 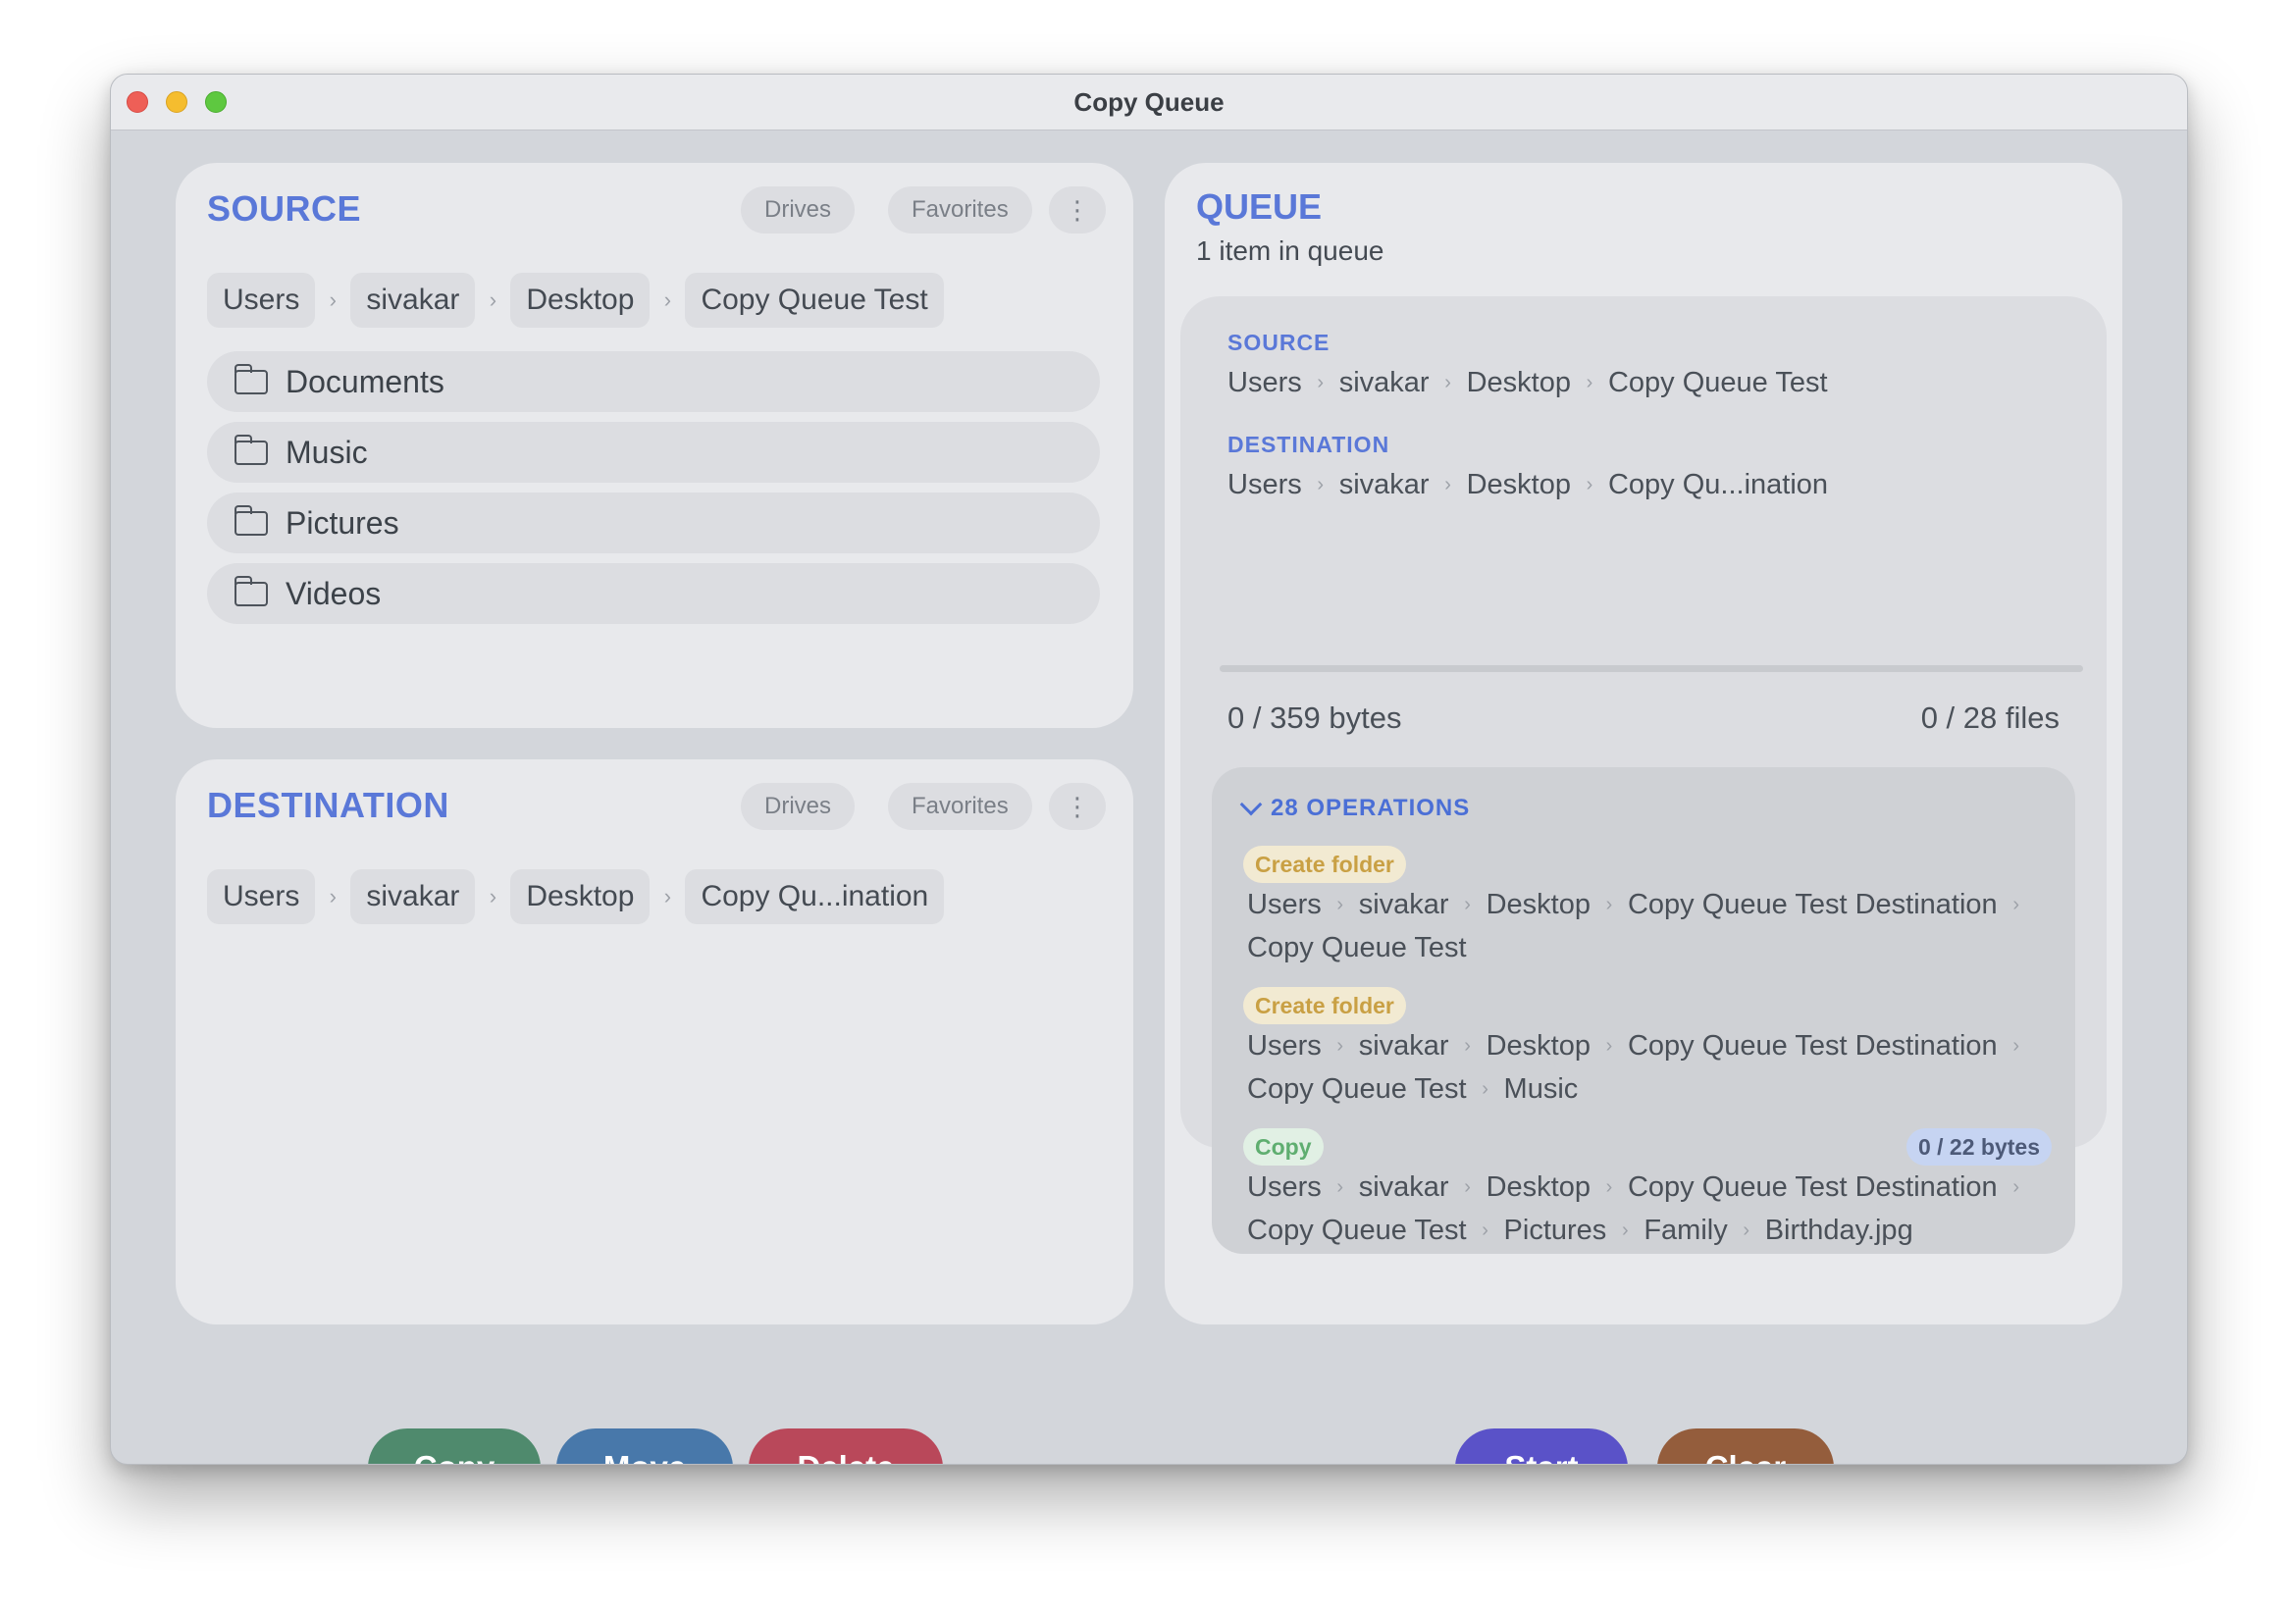 I want to click on queue-source-label: SOURCE, so click(x=1279, y=342).